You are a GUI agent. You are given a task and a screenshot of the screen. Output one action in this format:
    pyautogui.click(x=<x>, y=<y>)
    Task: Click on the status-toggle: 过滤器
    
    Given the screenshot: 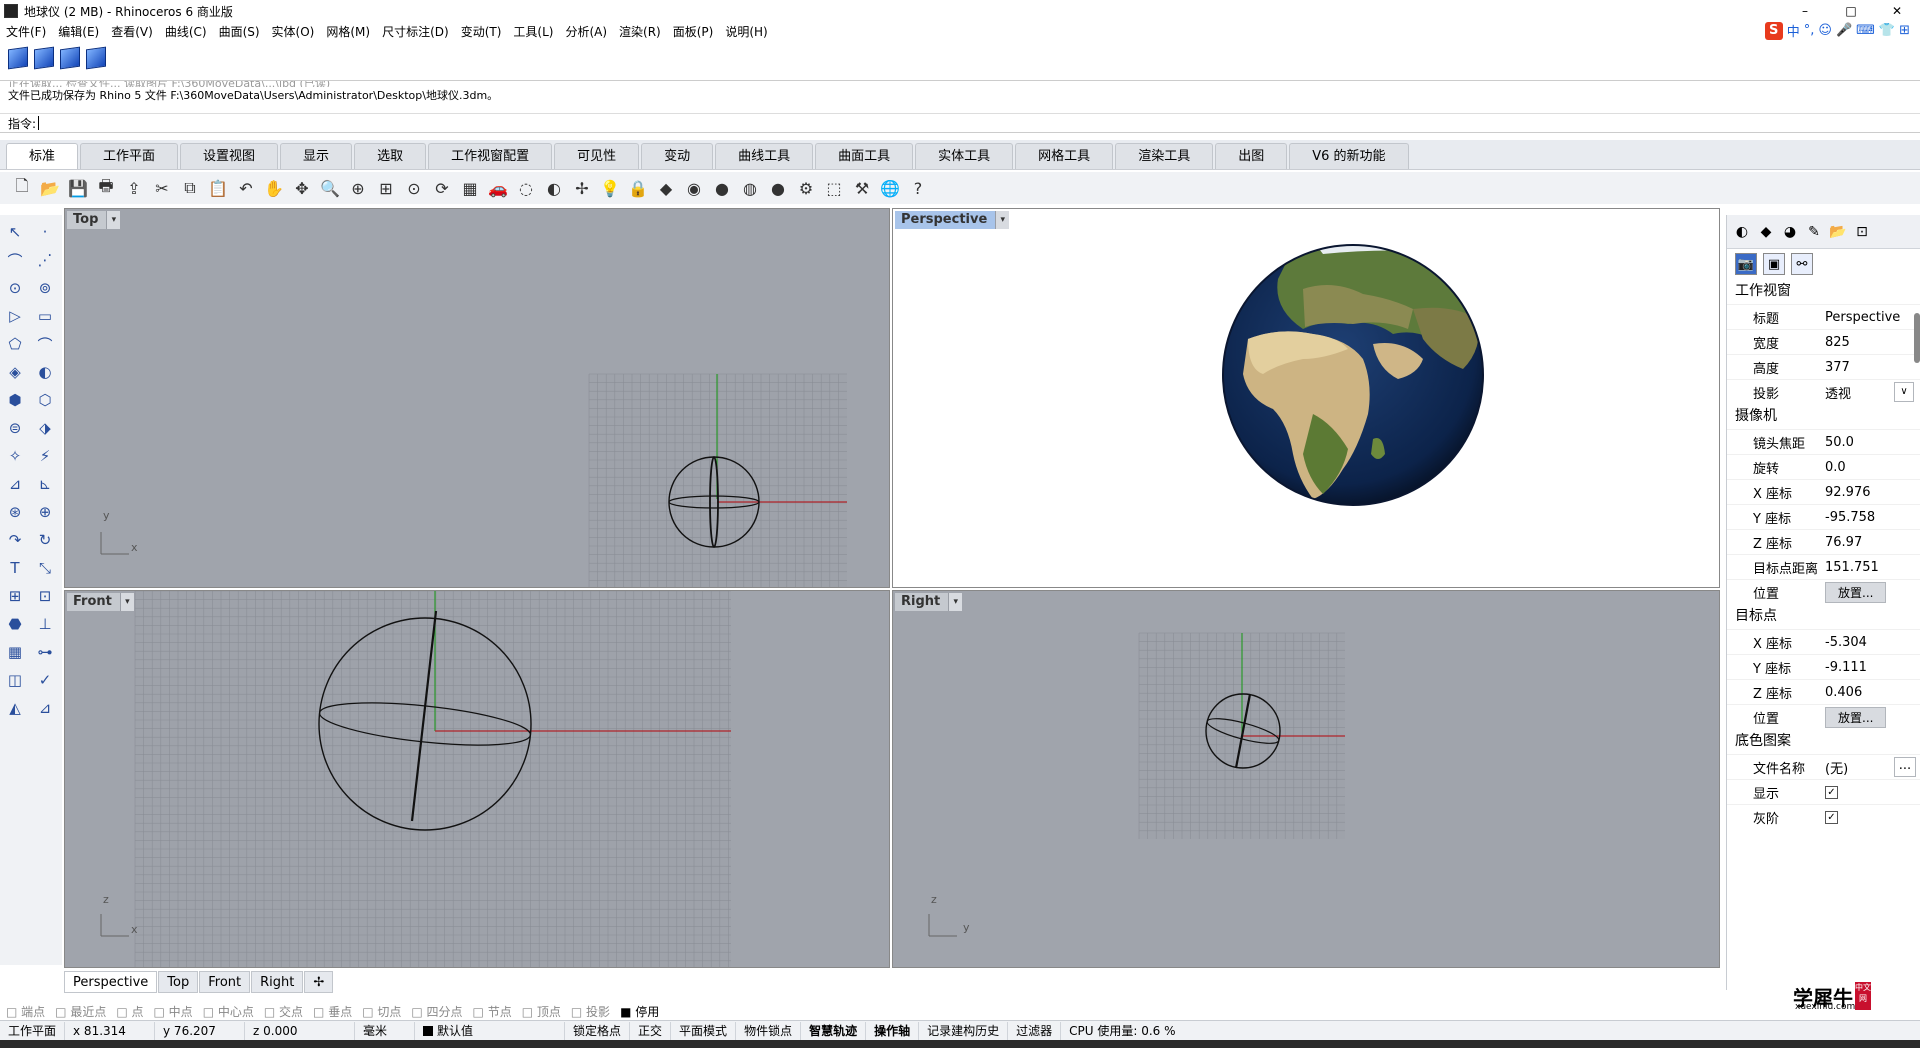 What is the action you would take?
    pyautogui.click(x=1035, y=1030)
    